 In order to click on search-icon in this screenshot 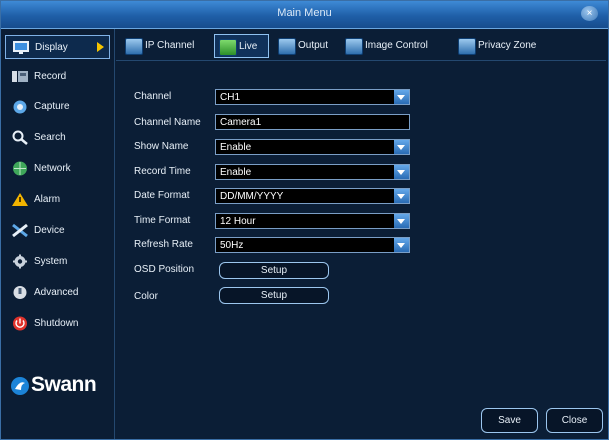, I will do `click(20, 137)`.